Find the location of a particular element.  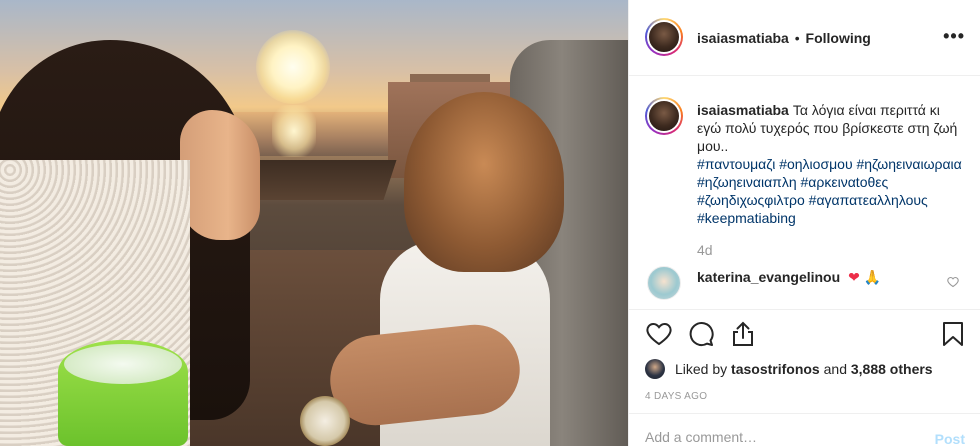

post-header: isaiasmatiaba • Following ••• is located at coordinates (804, 38).